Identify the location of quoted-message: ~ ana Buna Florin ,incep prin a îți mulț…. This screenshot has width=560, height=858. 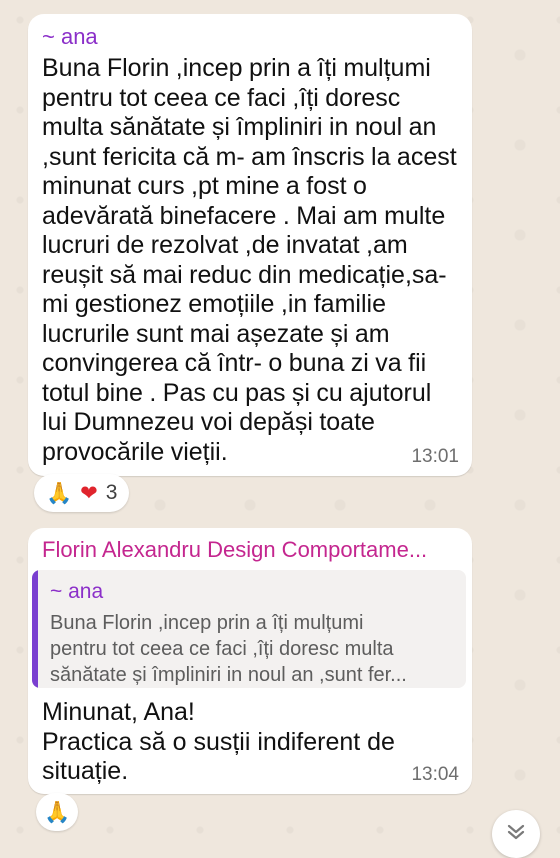
(249, 629).